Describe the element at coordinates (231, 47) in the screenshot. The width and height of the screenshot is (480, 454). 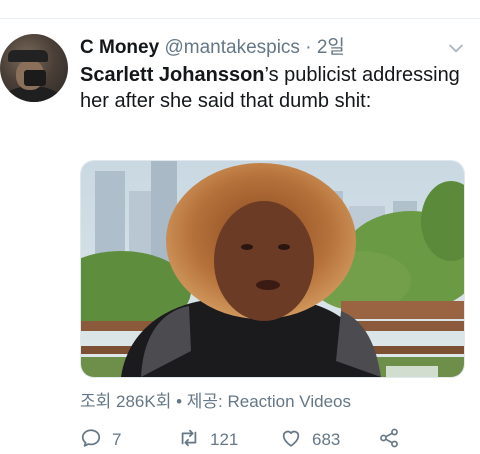
I see `user-handle: @mantakespics` at that location.